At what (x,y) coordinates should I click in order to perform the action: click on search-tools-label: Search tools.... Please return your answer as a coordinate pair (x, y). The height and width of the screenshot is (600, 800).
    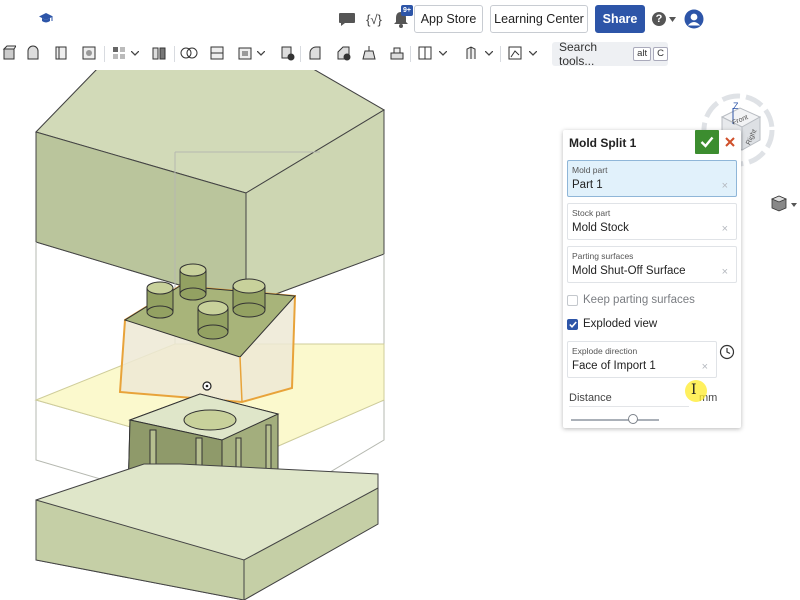
    Looking at the image, I should click on (578, 54).